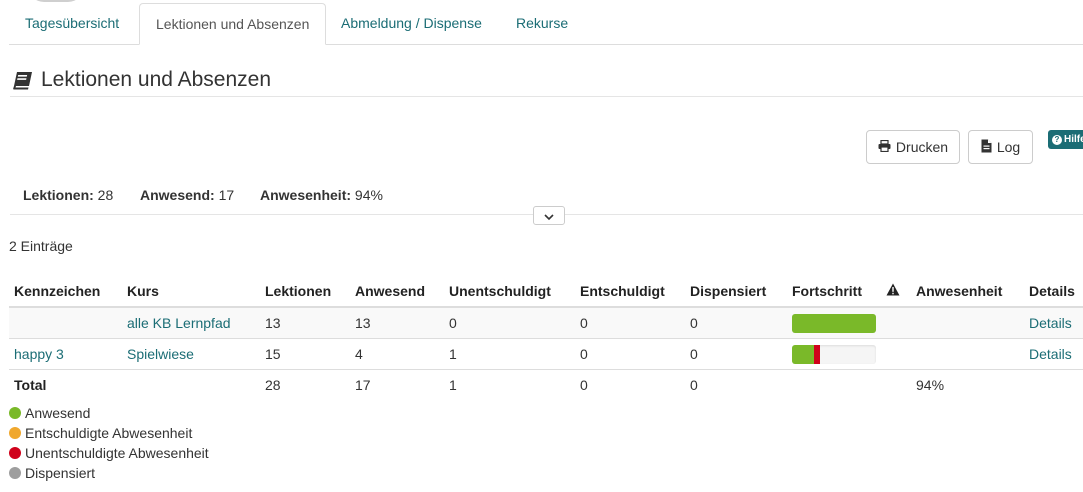 The width and height of the screenshot is (1083, 492). I want to click on header-fortschritt: Fortschritt, so click(834, 291).